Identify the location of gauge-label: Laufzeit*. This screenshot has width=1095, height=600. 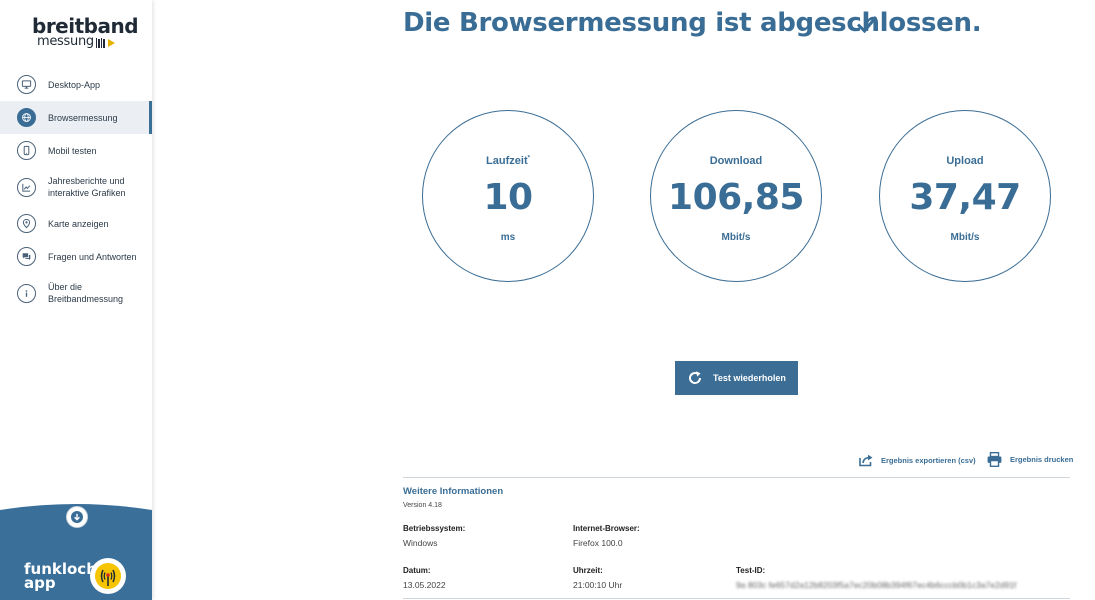
(508, 161).